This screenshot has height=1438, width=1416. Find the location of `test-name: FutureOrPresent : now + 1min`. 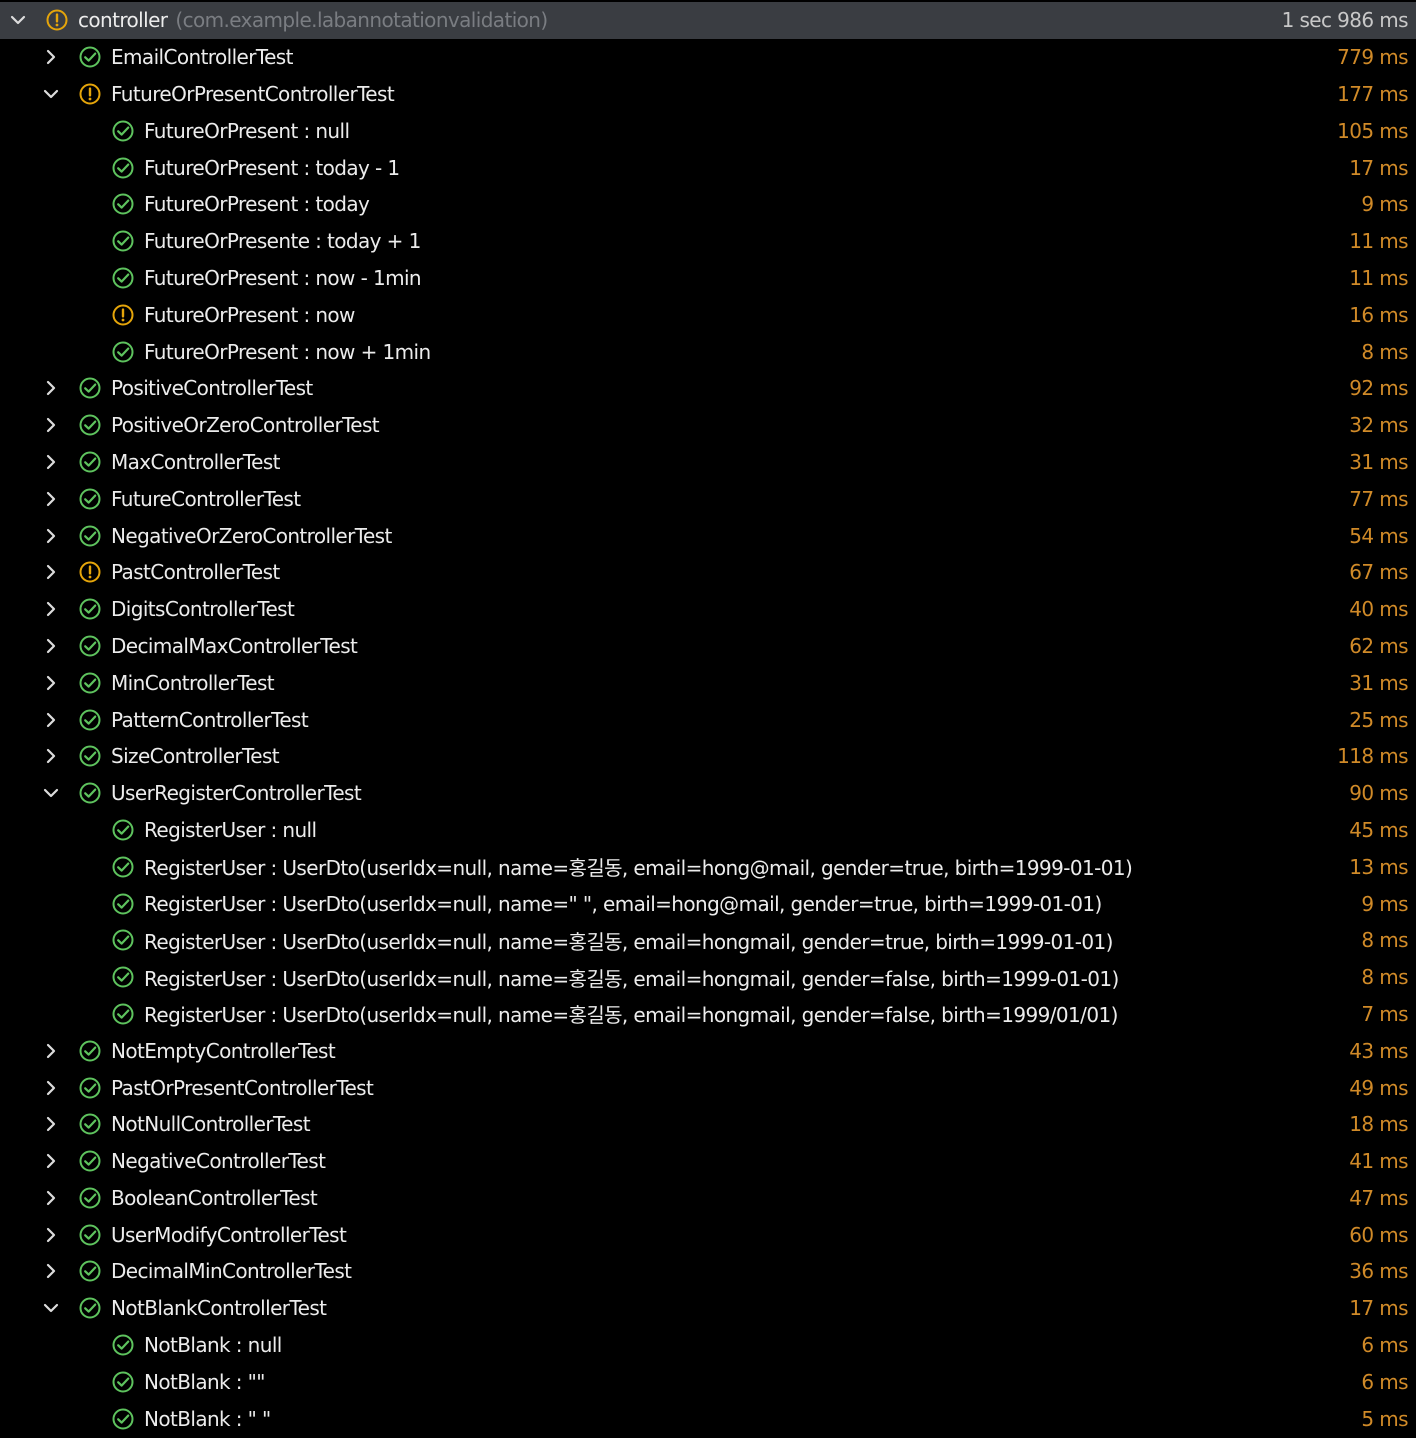

test-name: FutureOrPresent : now + 1min is located at coordinates (287, 352).